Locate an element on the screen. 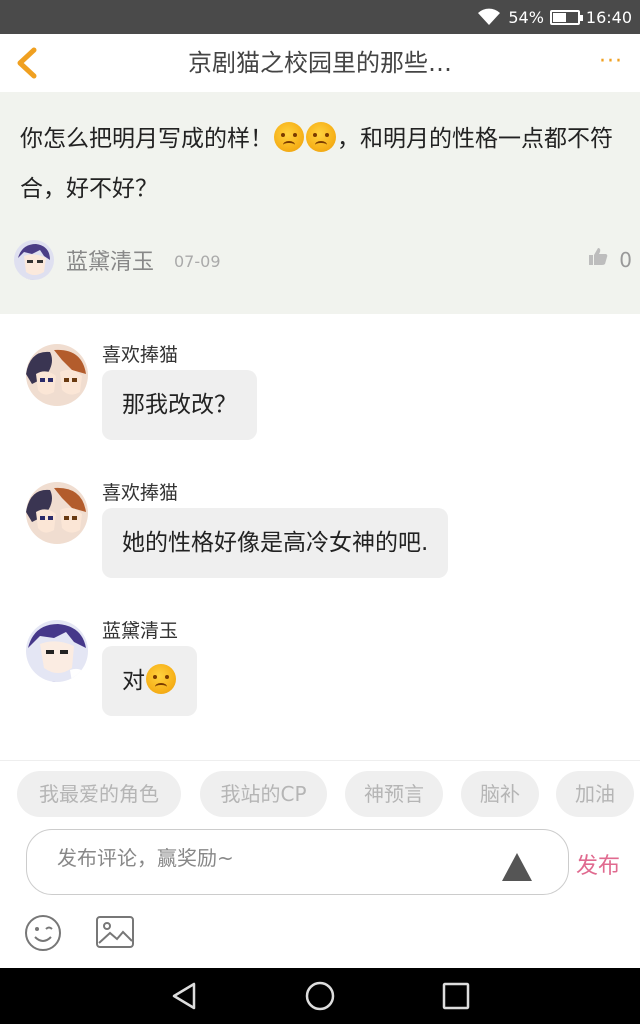  nav-back-icon is located at coordinates (184, 996).